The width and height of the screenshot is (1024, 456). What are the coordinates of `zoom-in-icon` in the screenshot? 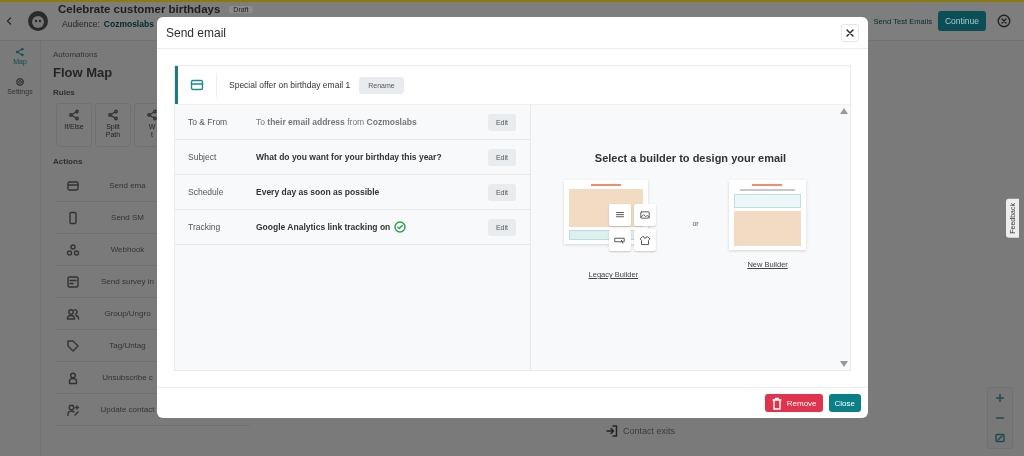 It's located at (1000, 398).